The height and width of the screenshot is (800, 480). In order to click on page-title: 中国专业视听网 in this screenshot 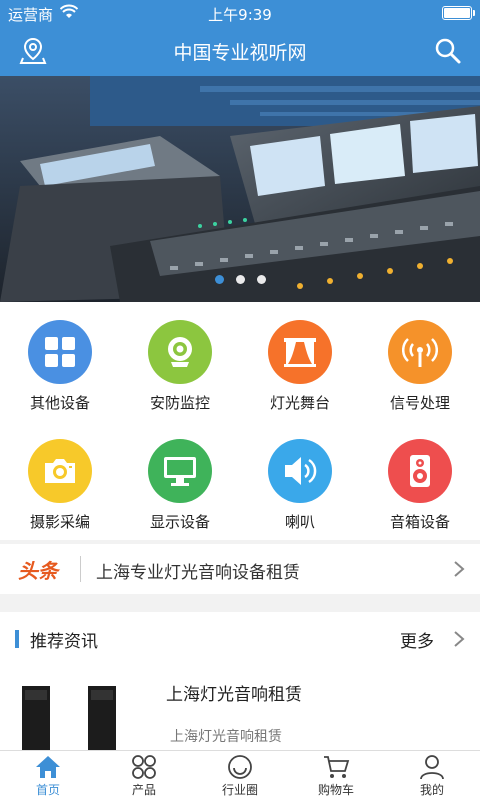, I will do `click(240, 53)`.